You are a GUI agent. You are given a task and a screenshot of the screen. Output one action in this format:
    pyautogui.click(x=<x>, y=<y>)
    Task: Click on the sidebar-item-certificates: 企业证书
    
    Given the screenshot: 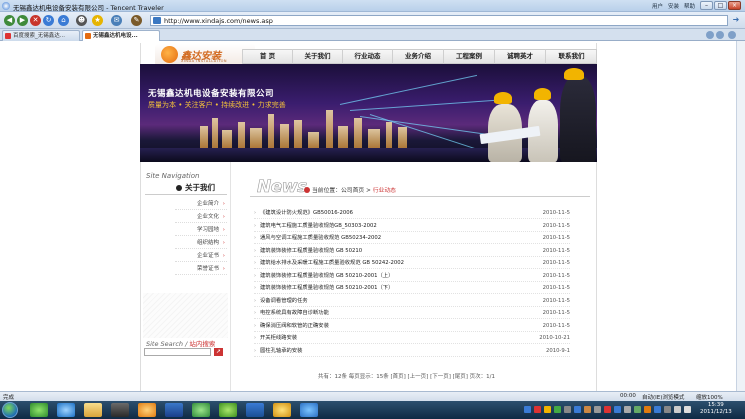 What is the action you would take?
    pyautogui.click(x=201, y=256)
    